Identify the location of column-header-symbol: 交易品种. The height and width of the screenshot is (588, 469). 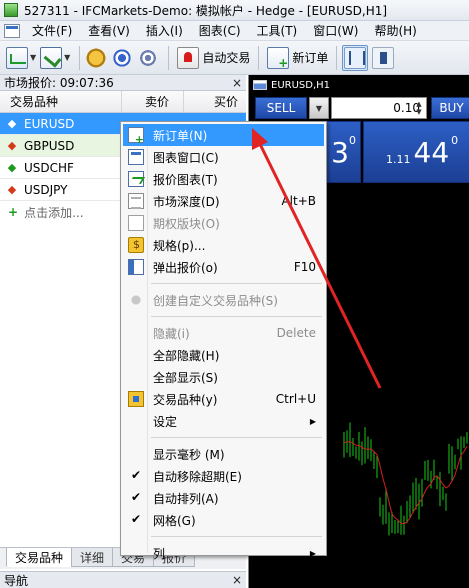
(61, 101).